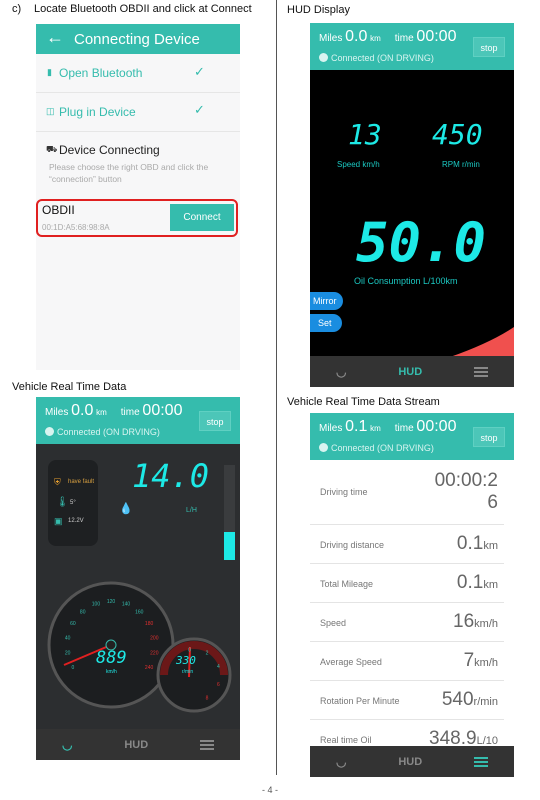 The width and height of the screenshot is (540, 800). Describe the element at coordinates (466, 480) in the screenshot. I see `row-value: 00:00:2` at that location.